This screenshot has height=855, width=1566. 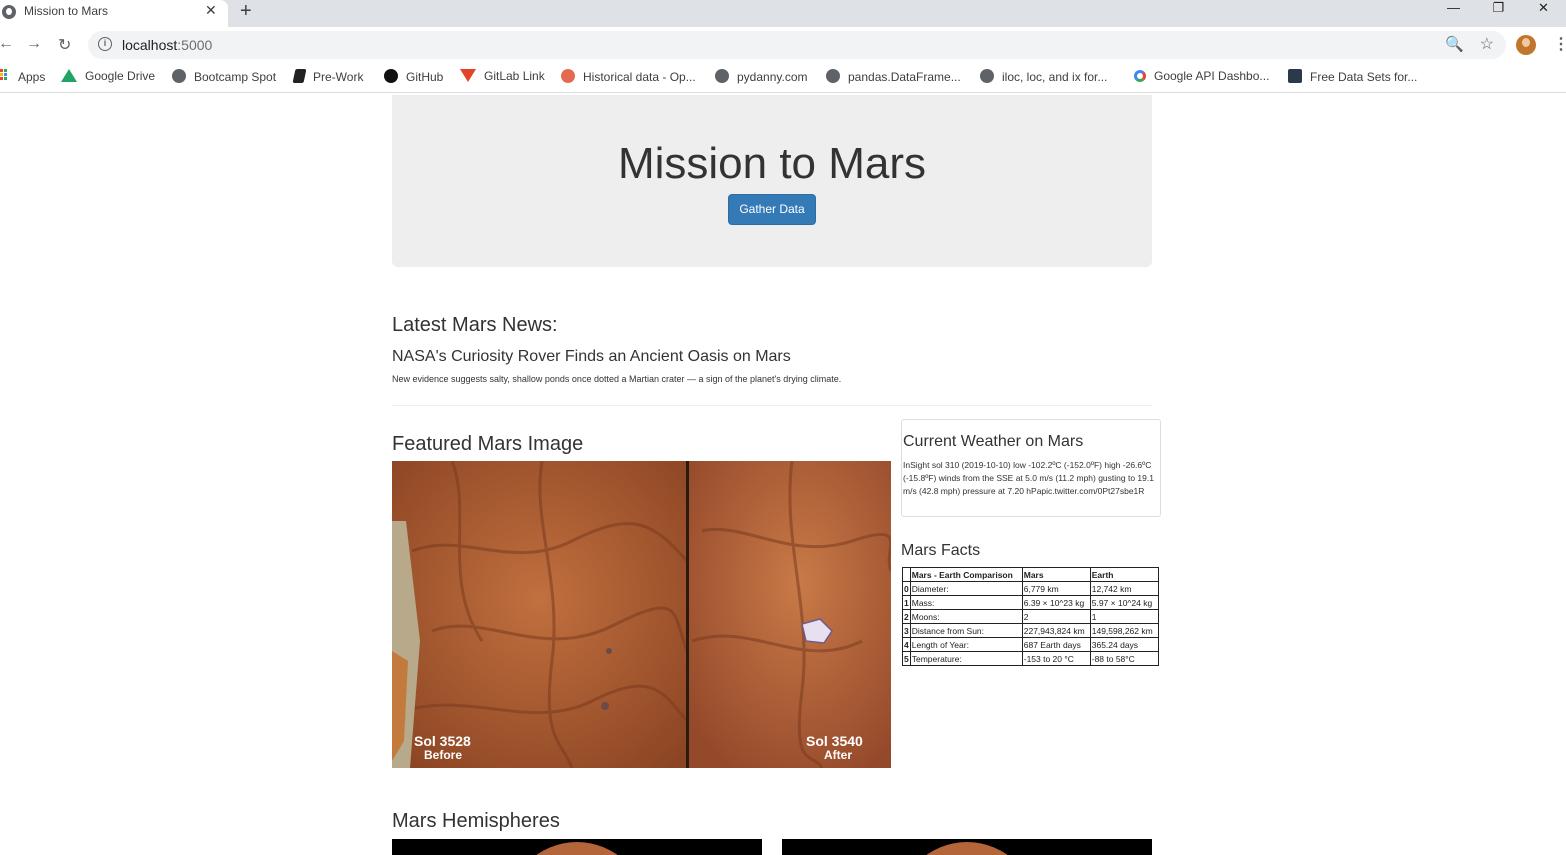 I want to click on table-cell: 687 Earth days, so click(x=1056, y=644).